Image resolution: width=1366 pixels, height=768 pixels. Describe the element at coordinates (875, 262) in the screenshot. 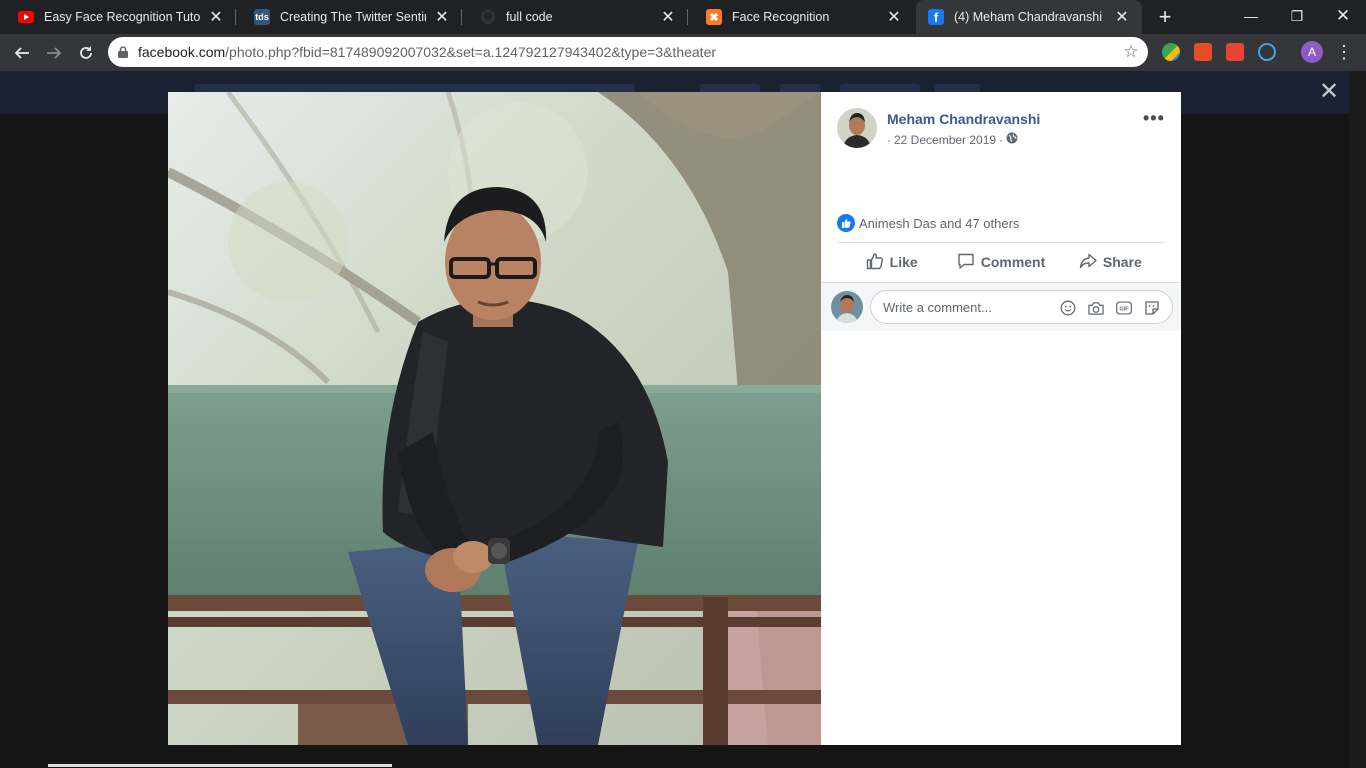

I see `thumbs-up-icon` at that location.